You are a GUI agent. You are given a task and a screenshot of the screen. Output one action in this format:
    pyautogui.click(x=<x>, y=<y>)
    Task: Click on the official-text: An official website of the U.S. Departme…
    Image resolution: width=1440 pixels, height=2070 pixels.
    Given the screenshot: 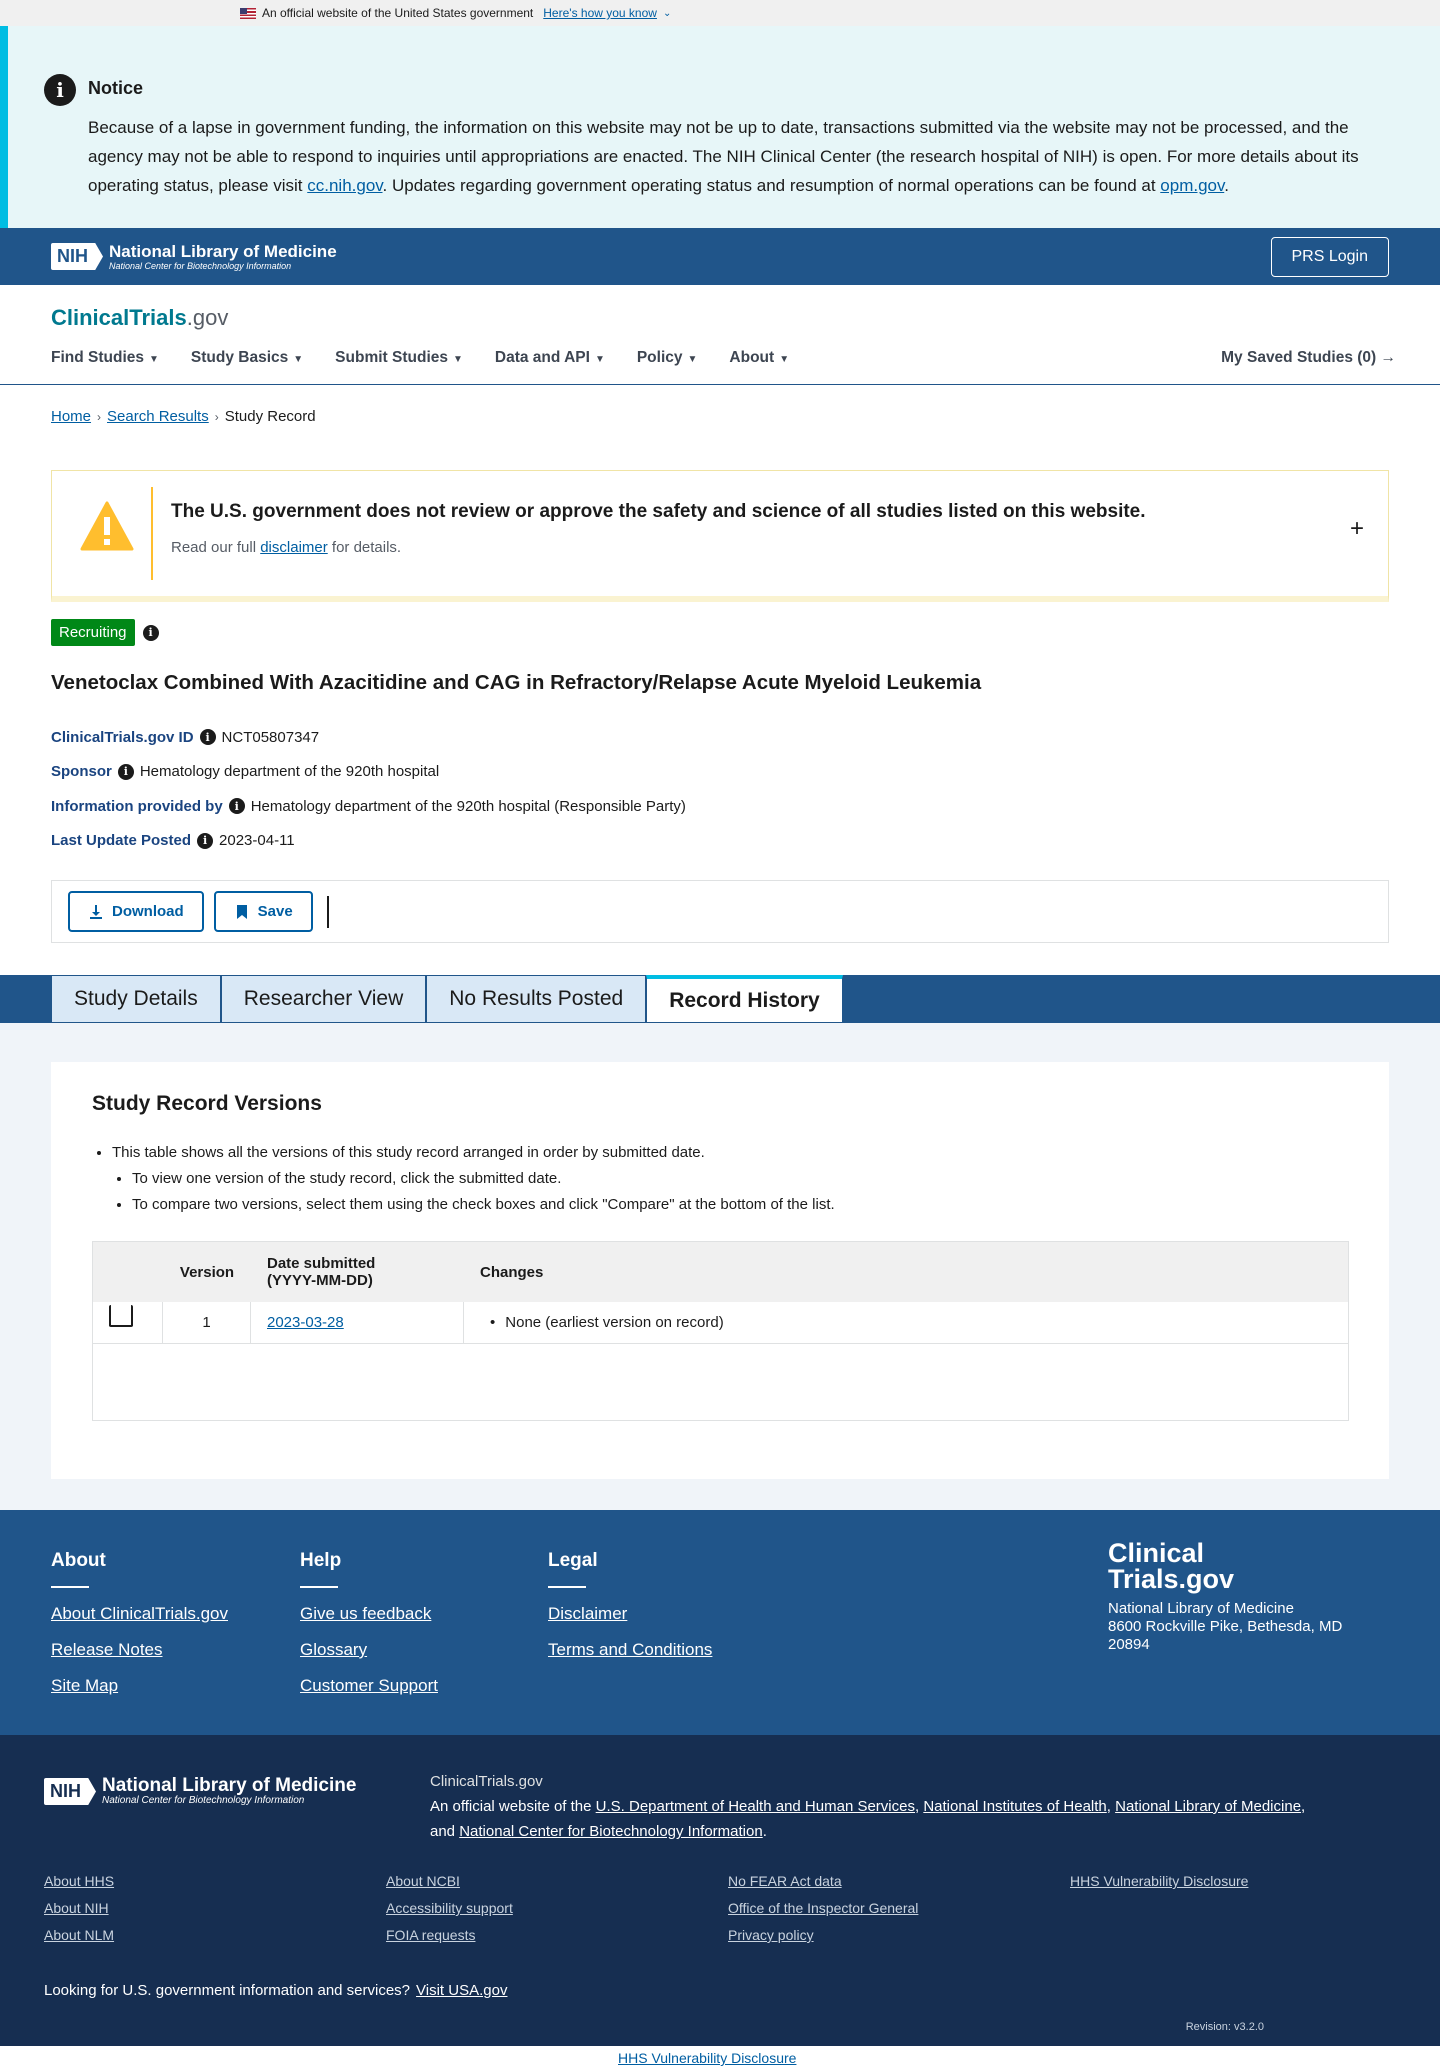 What is the action you would take?
    pyautogui.click(x=868, y=1819)
    